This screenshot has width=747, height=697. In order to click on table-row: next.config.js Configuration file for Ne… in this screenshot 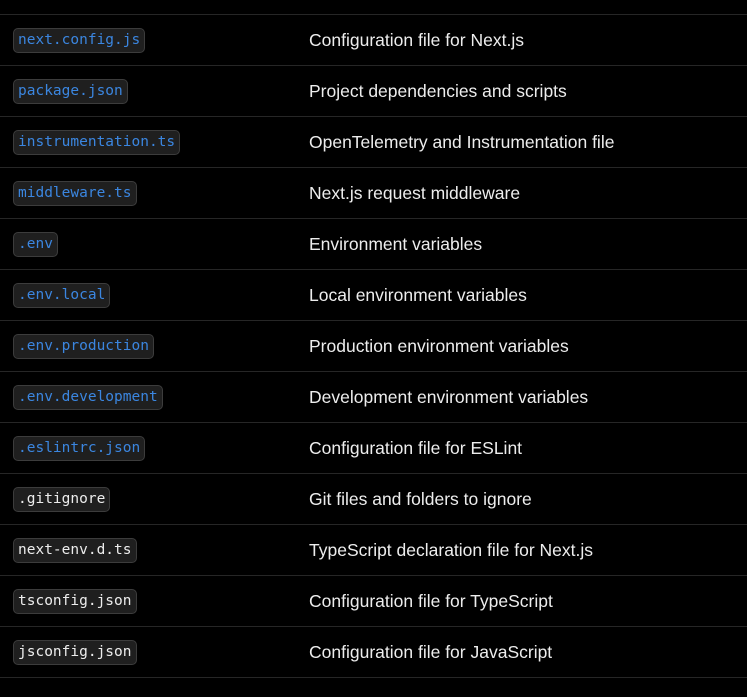, I will do `click(373, 40)`.